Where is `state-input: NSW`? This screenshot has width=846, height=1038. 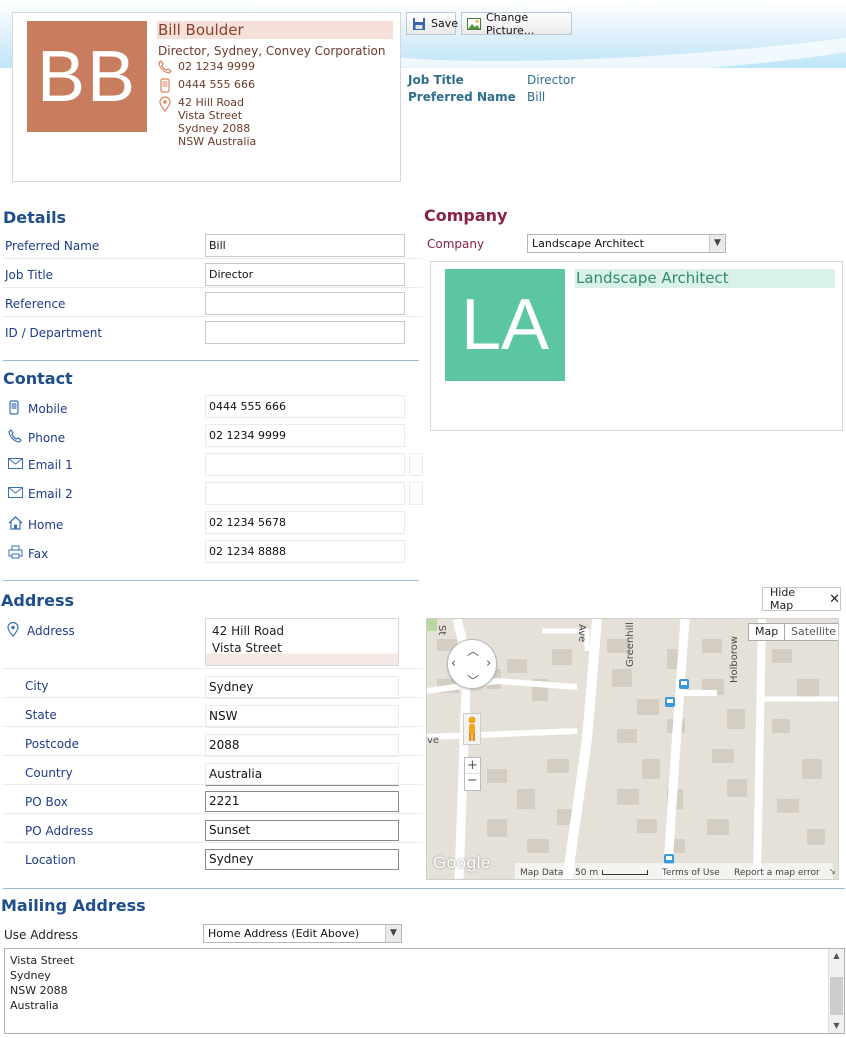
state-input: NSW is located at coordinates (302, 716).